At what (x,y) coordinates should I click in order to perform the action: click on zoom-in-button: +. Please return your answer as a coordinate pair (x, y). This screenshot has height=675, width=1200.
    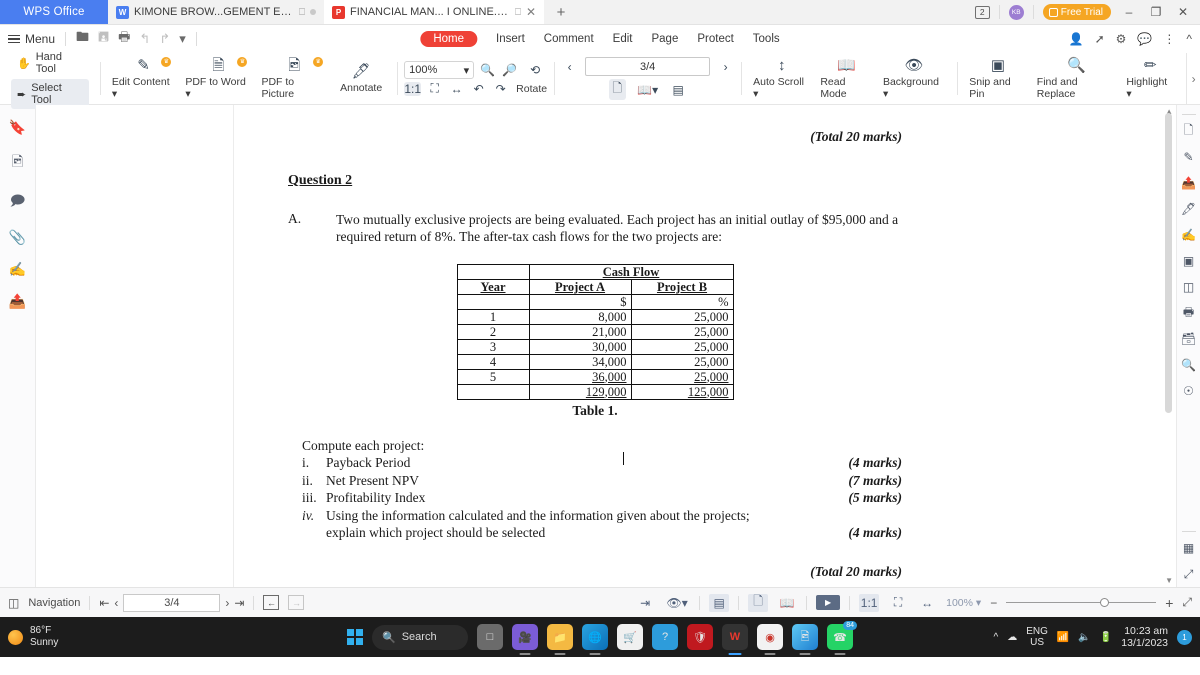
    Looking at the image, I should click on (1169, 603).